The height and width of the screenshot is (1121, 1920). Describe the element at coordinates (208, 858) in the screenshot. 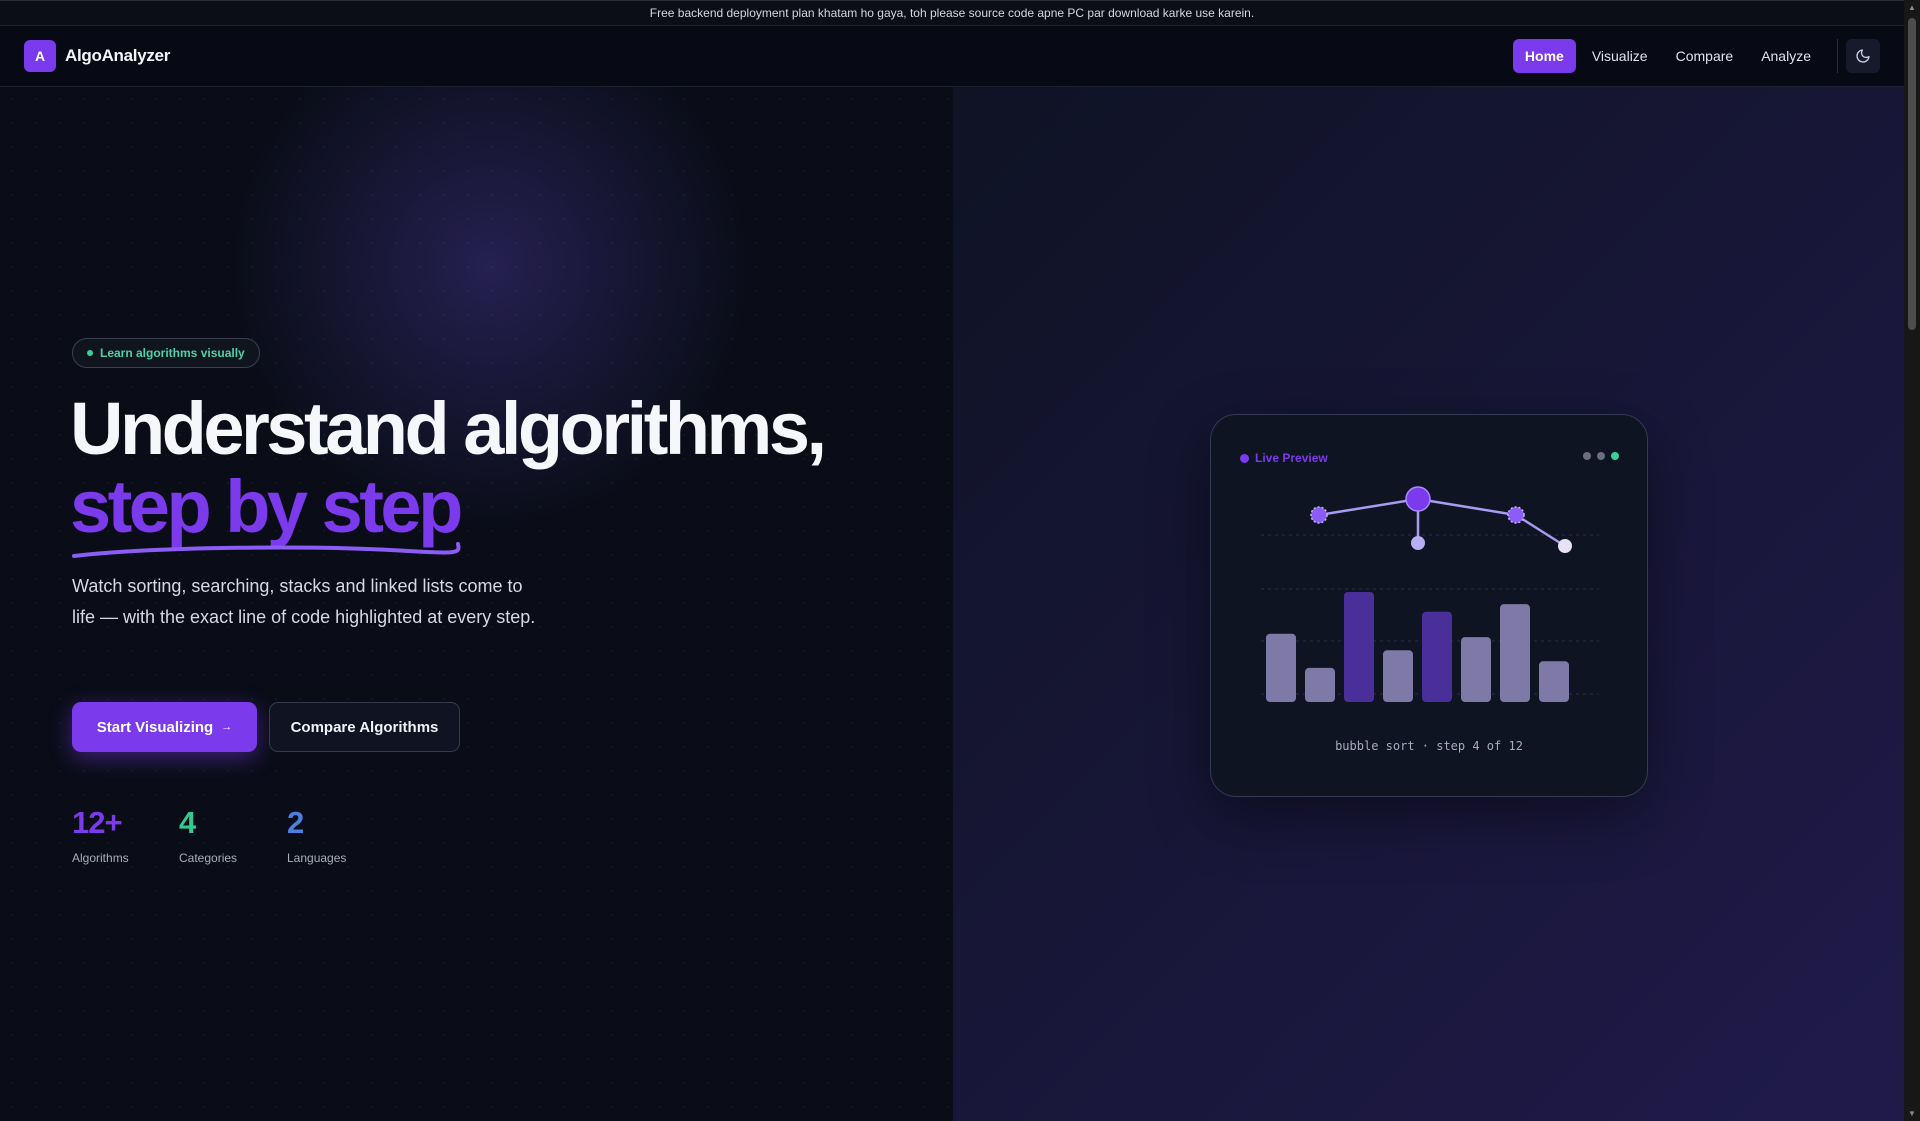

I see `stat-label: Categories` at that location.